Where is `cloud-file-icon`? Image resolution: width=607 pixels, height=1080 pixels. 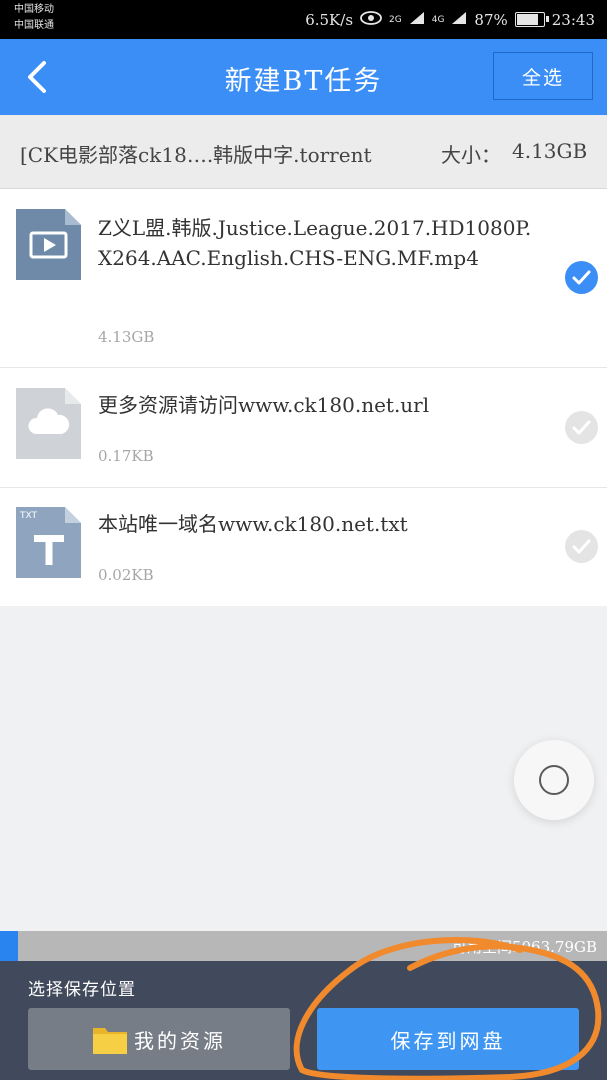
cloud-file-icon is located at coordinates (48, 423).